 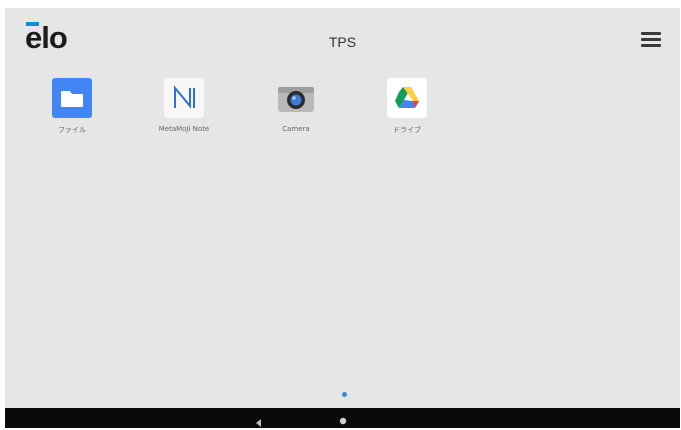 What do you see at coordinates (342, 42) in the screenshot?
I see `page-title: TPS` at bounding box center [342, 42].